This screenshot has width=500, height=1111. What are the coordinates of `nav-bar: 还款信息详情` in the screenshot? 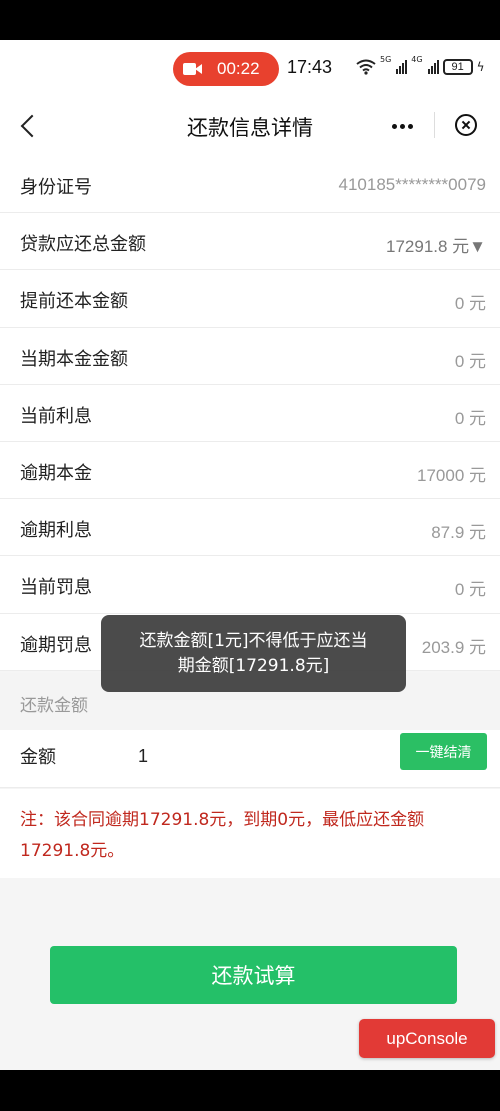 It's located at (250, 126).